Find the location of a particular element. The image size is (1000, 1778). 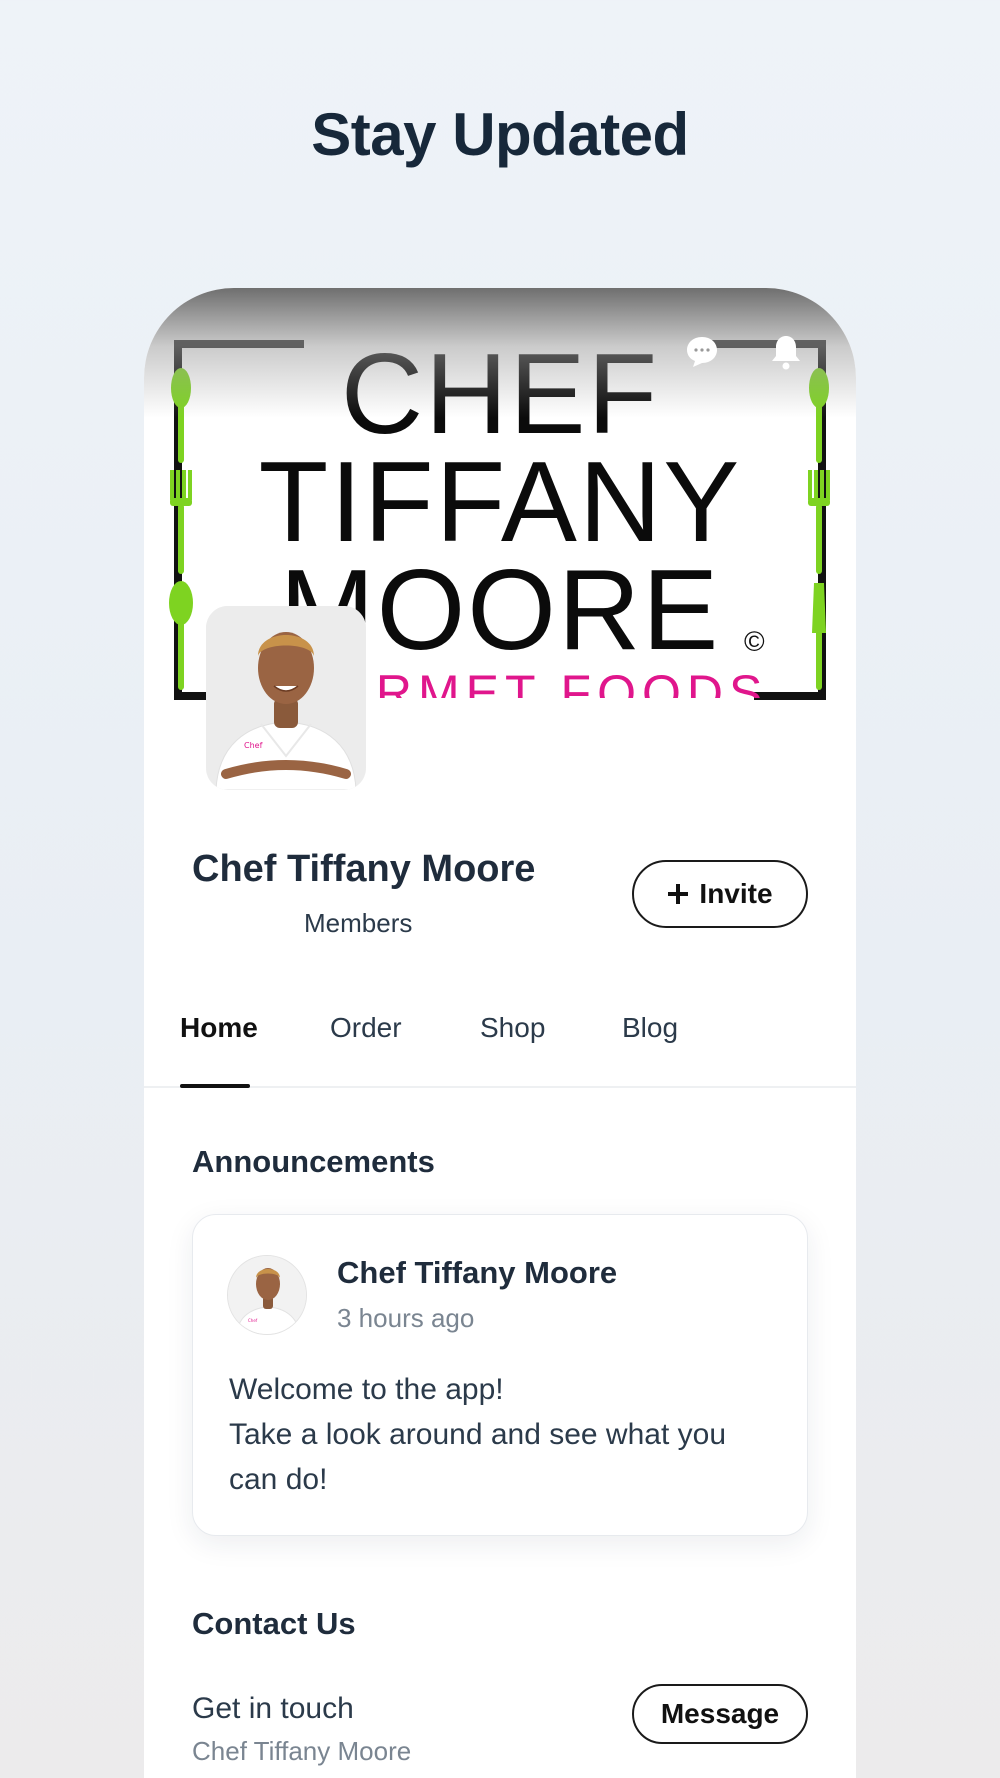

chef-avatar-small: Chef is located at coordinates (267, 1295).